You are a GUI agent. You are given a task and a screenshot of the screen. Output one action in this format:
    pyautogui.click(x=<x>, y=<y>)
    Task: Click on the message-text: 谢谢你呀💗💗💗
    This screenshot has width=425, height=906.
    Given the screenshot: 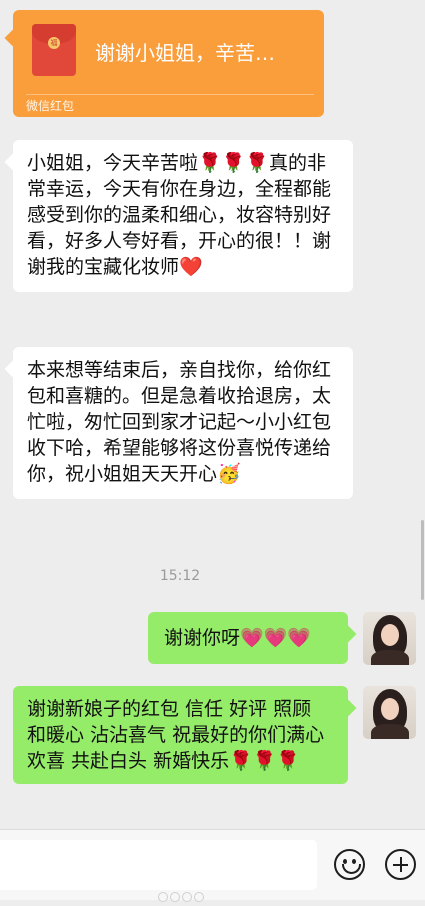 What is the action you would take?
    pyautogui.click(x=237, y=638)
    